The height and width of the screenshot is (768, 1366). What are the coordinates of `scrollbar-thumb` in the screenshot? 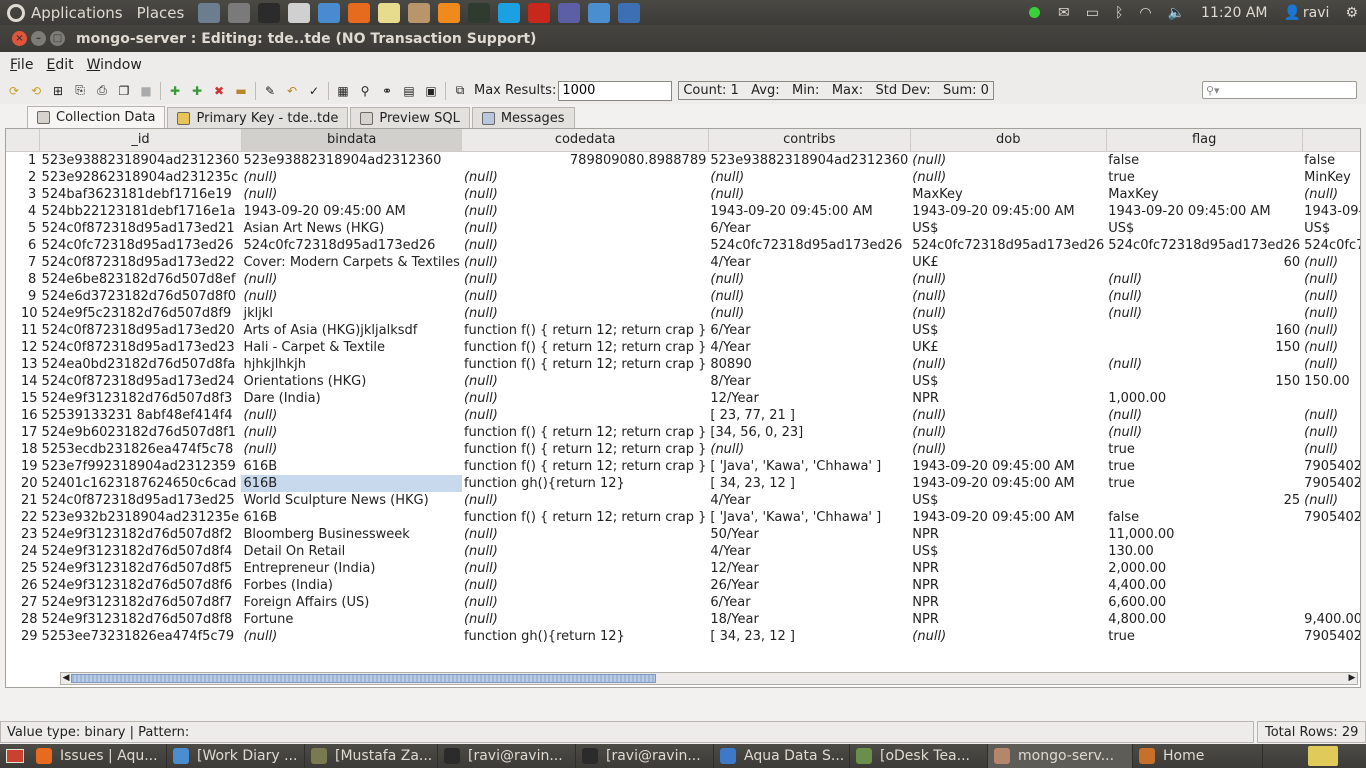 It's located at (363, 678).